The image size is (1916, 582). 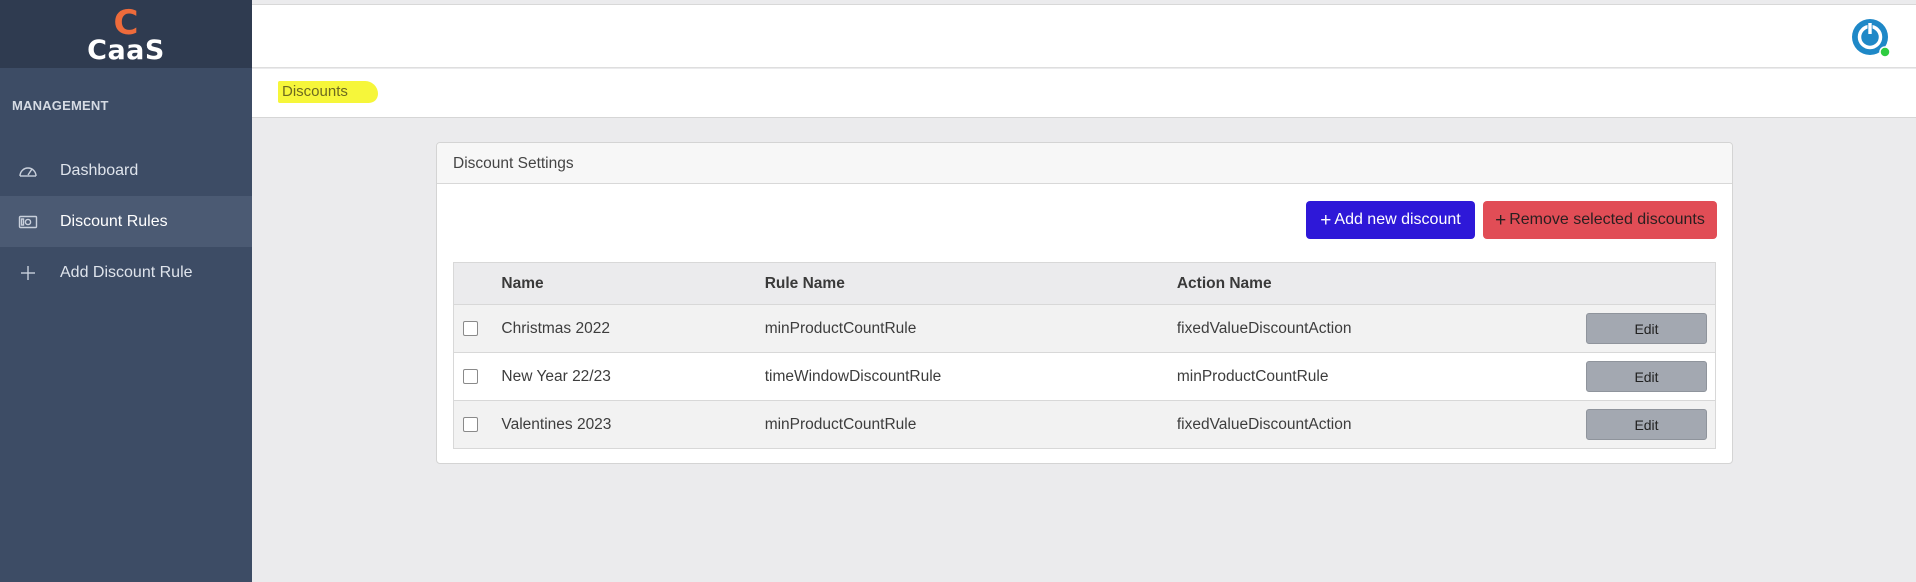 I want to click on sidebar-item-add-discount-rule: Add Discount Rule, so click(x=126, y=272).